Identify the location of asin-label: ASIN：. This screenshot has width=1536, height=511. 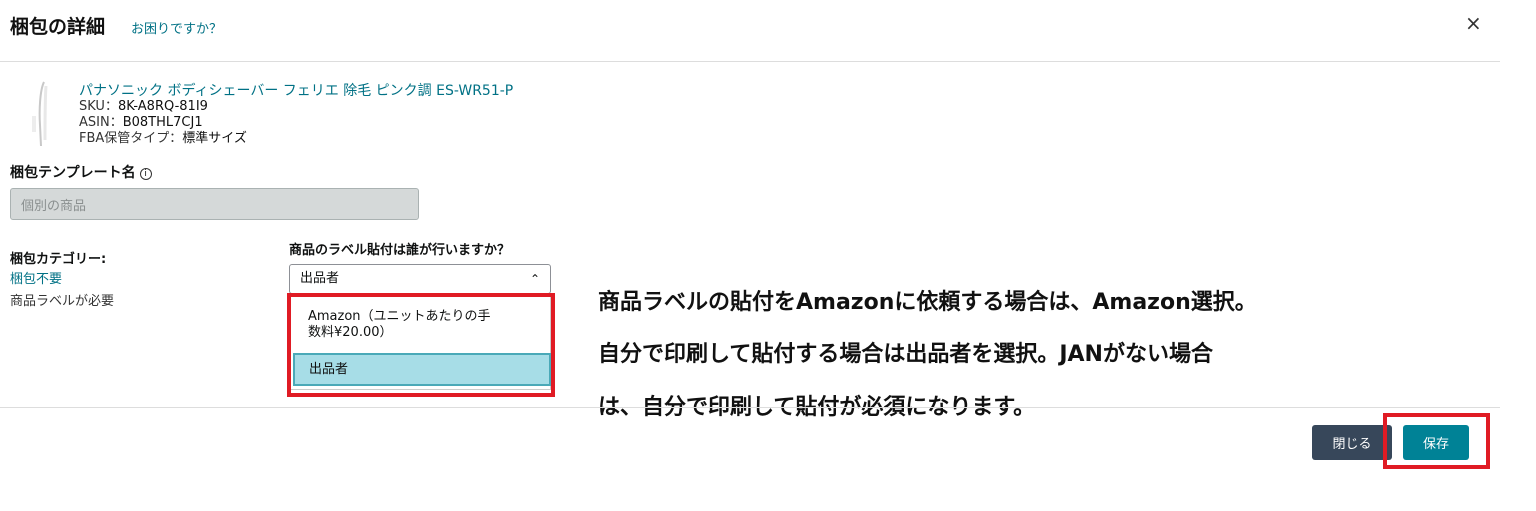
(101, 122).